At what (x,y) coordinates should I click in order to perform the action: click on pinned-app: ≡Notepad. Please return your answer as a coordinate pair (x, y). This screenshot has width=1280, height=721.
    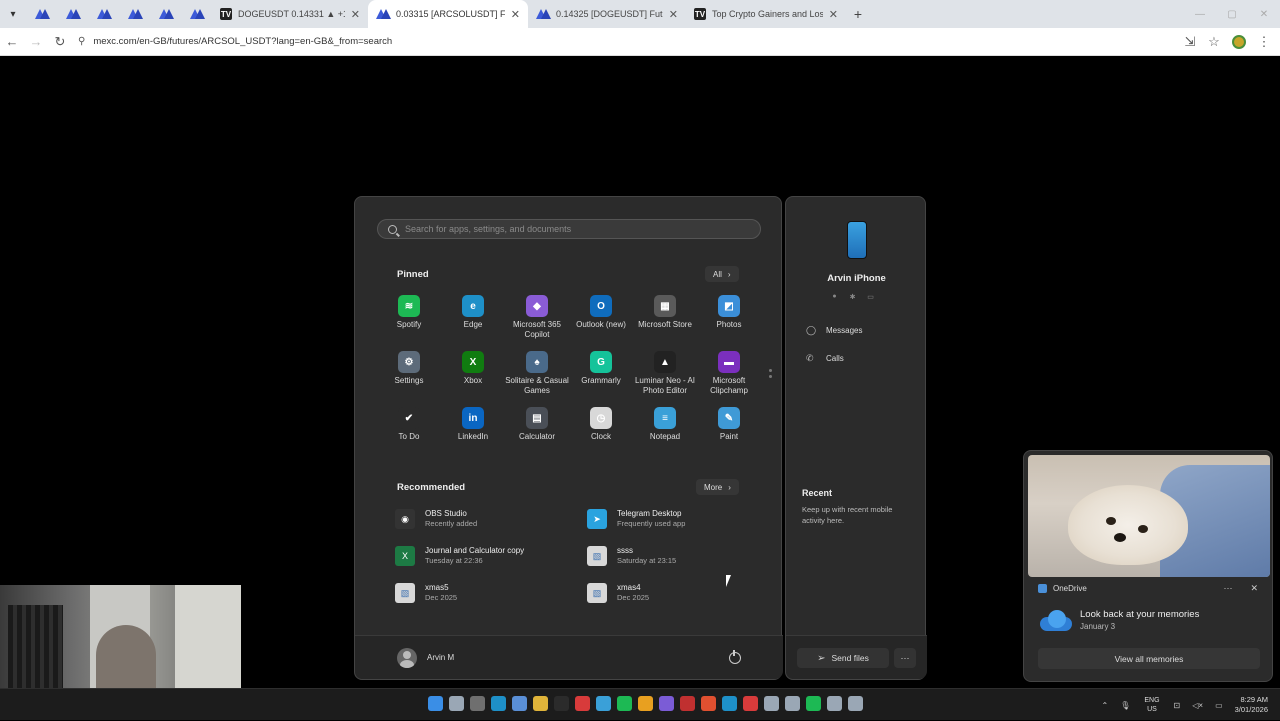
    Looking at the image, I should click on (665, 435).